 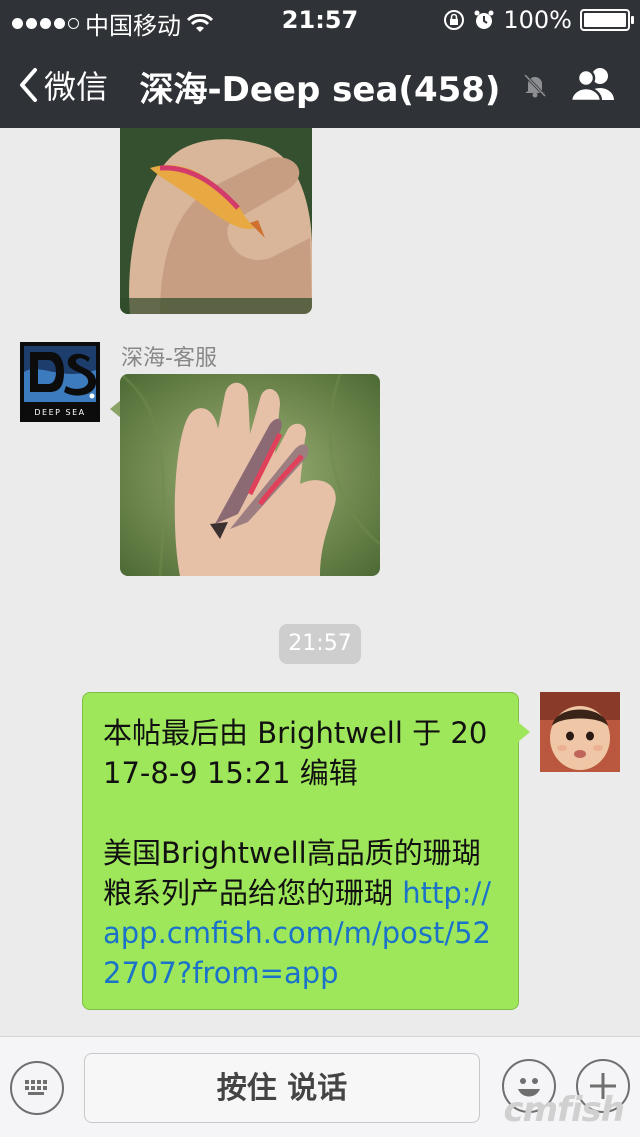 What do you see at coordinates (564, 1110) in the screenshot?
I see `watermark-logo: cmfish` at bounding box center [564, 1110].